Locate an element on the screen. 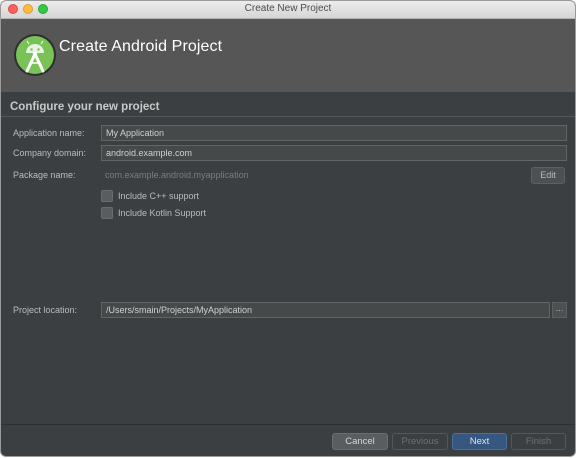 The image size is (577, 458). cpp-support-label: Include C++ support is located at coordinates (159, 196).